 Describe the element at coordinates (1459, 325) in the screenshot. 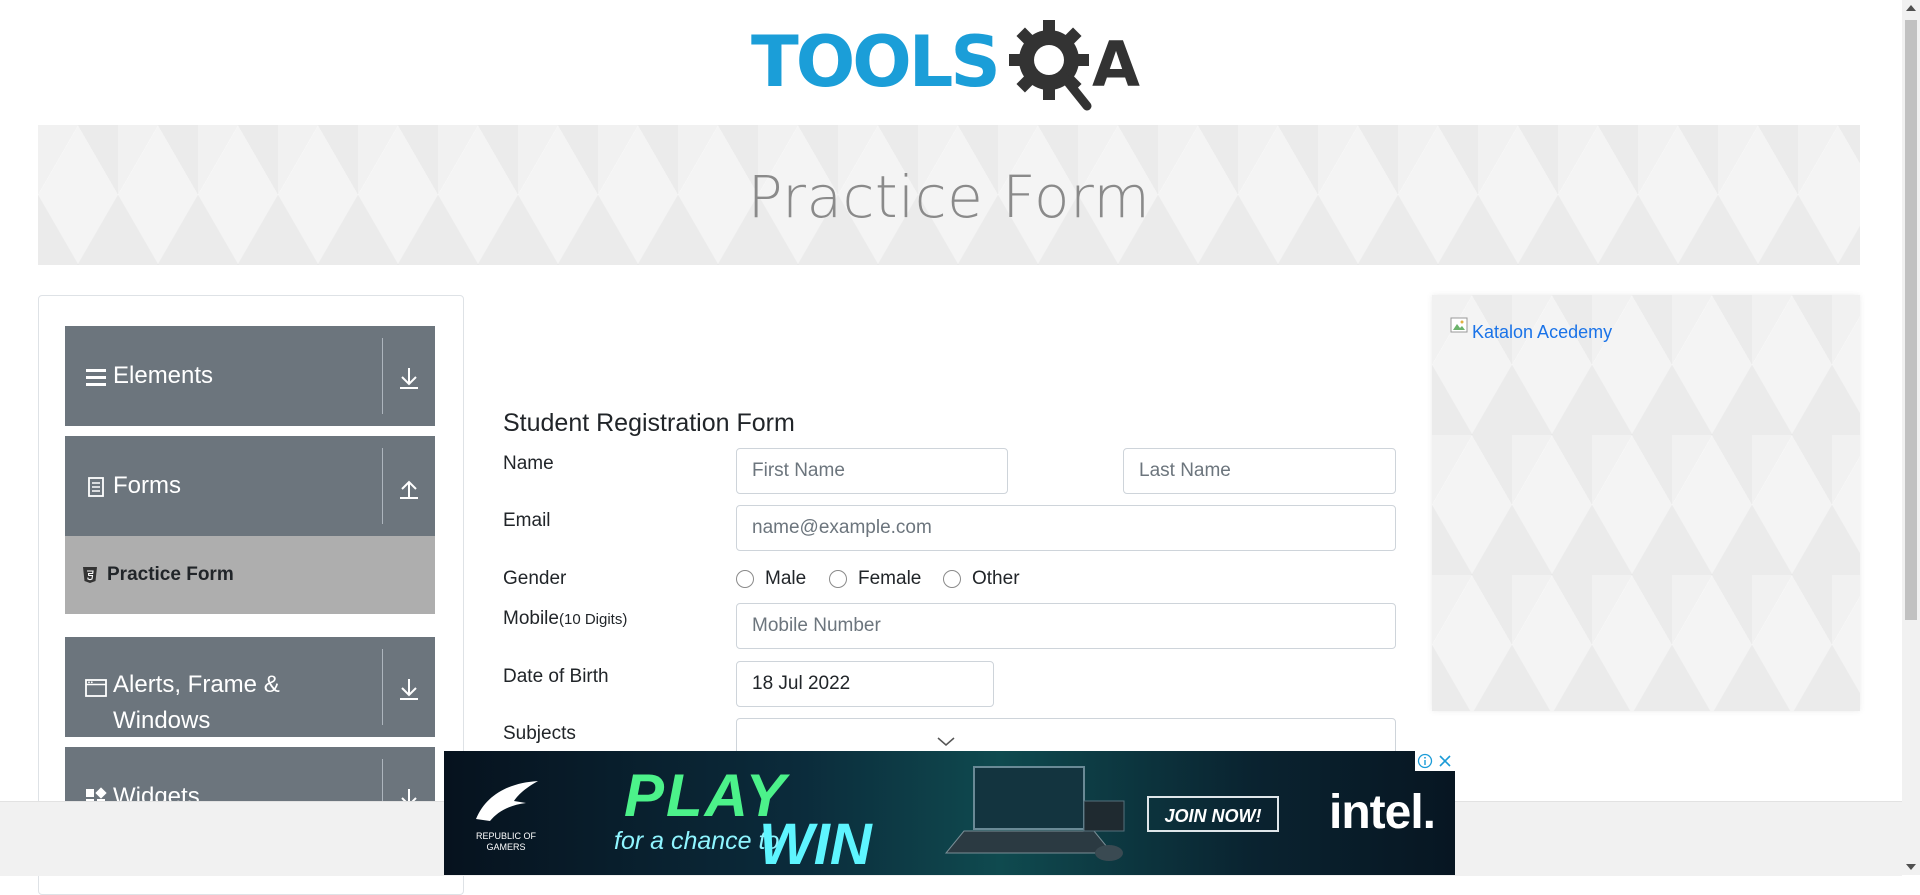

I see `broken-image-icon` at that location.